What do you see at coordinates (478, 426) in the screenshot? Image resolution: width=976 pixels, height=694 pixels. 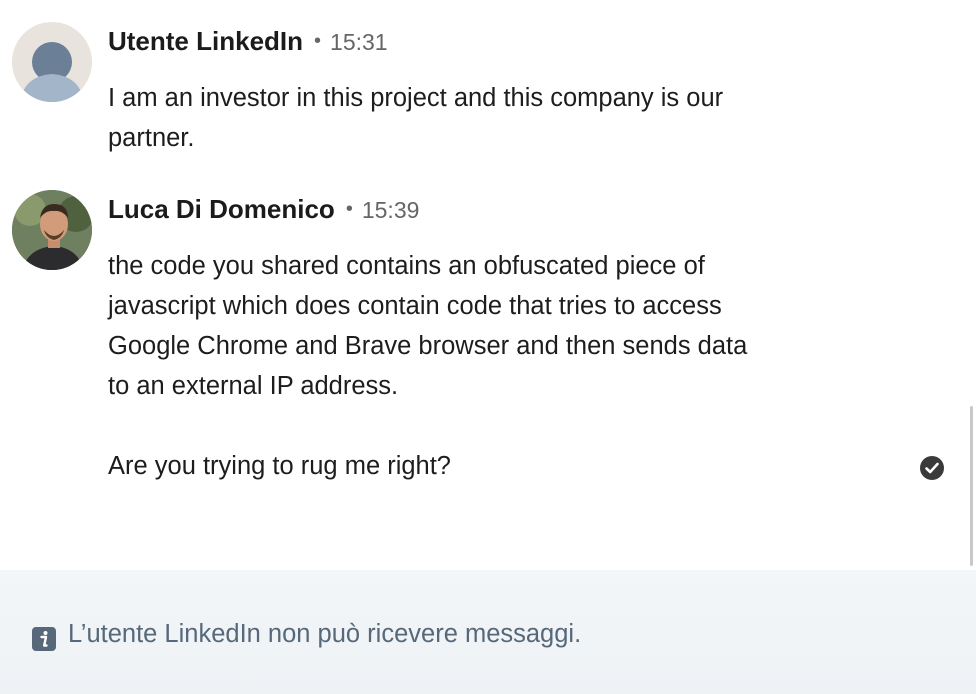 I see `message-line` at bounding box center [478, 426].